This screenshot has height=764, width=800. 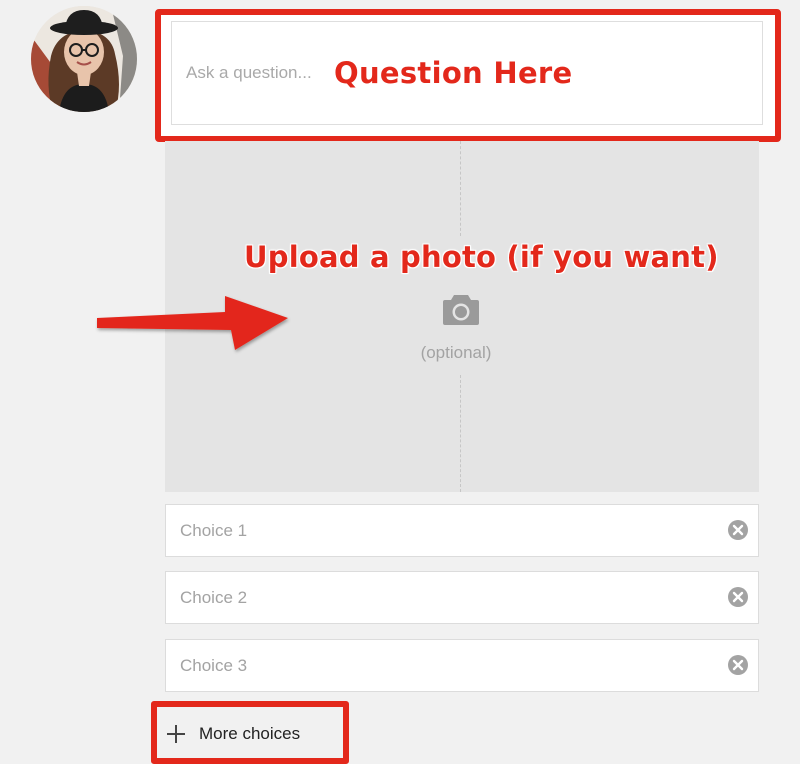 What do you see at coordinates (192, 323) in the screenshot?
I see `annotation-arrow-icon` at bounding box center [192, 323].